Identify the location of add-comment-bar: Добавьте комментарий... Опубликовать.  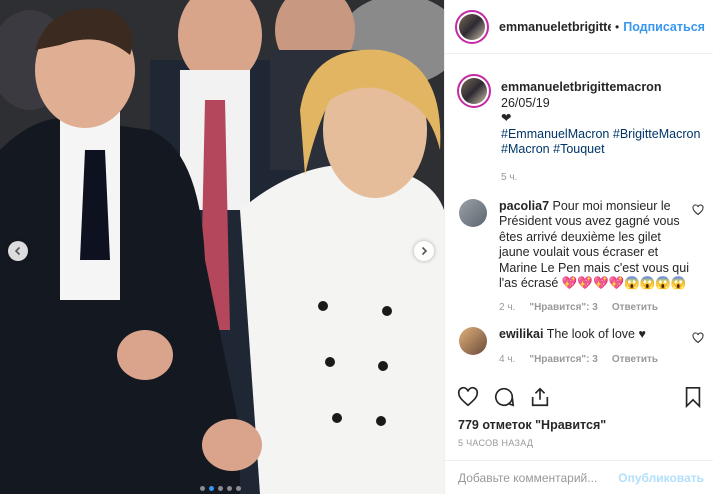
(579, 477).